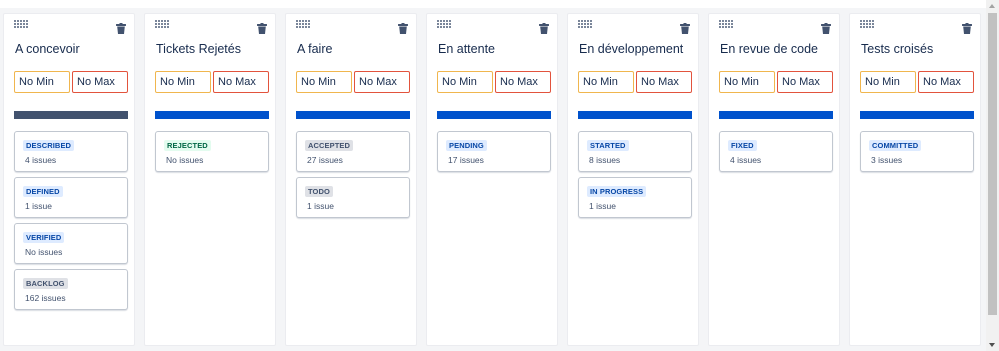 Image resolution: width=999 pixels, height=351 pixels. I want to click on status-badge: REJECTED, so click(187, 145).